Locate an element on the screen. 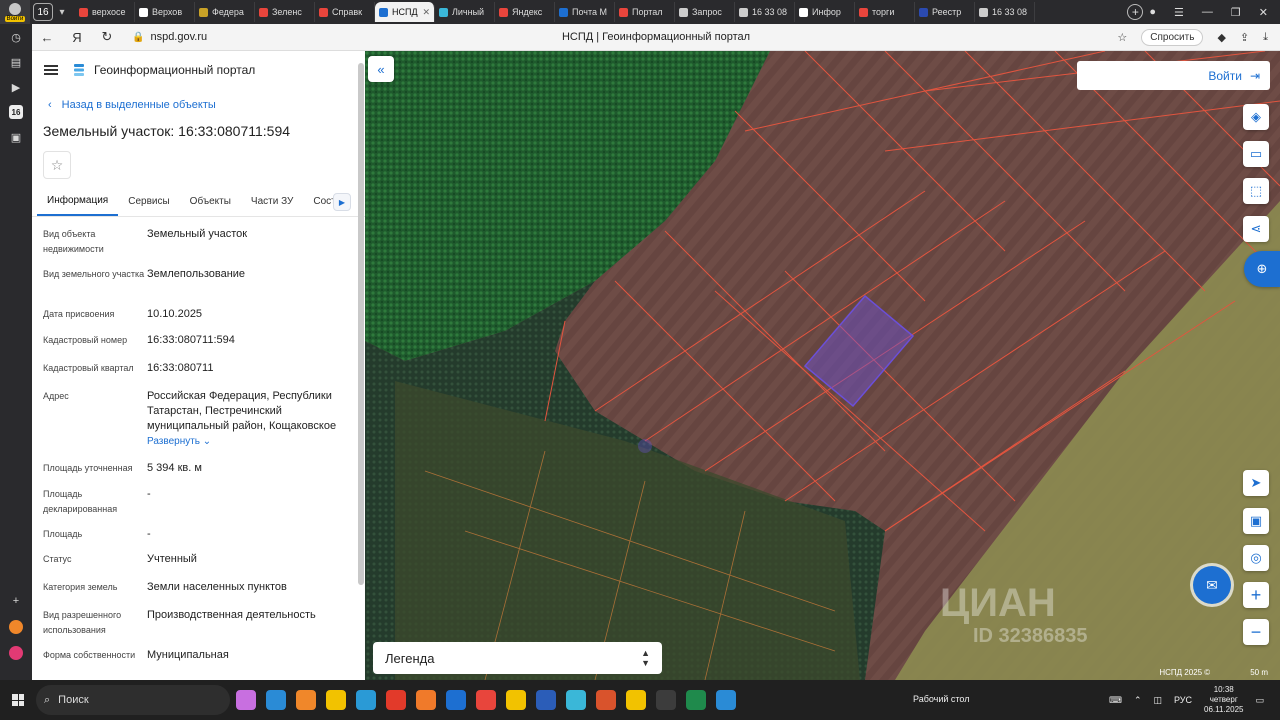  edge-icon is located at coordinates (396, 700).